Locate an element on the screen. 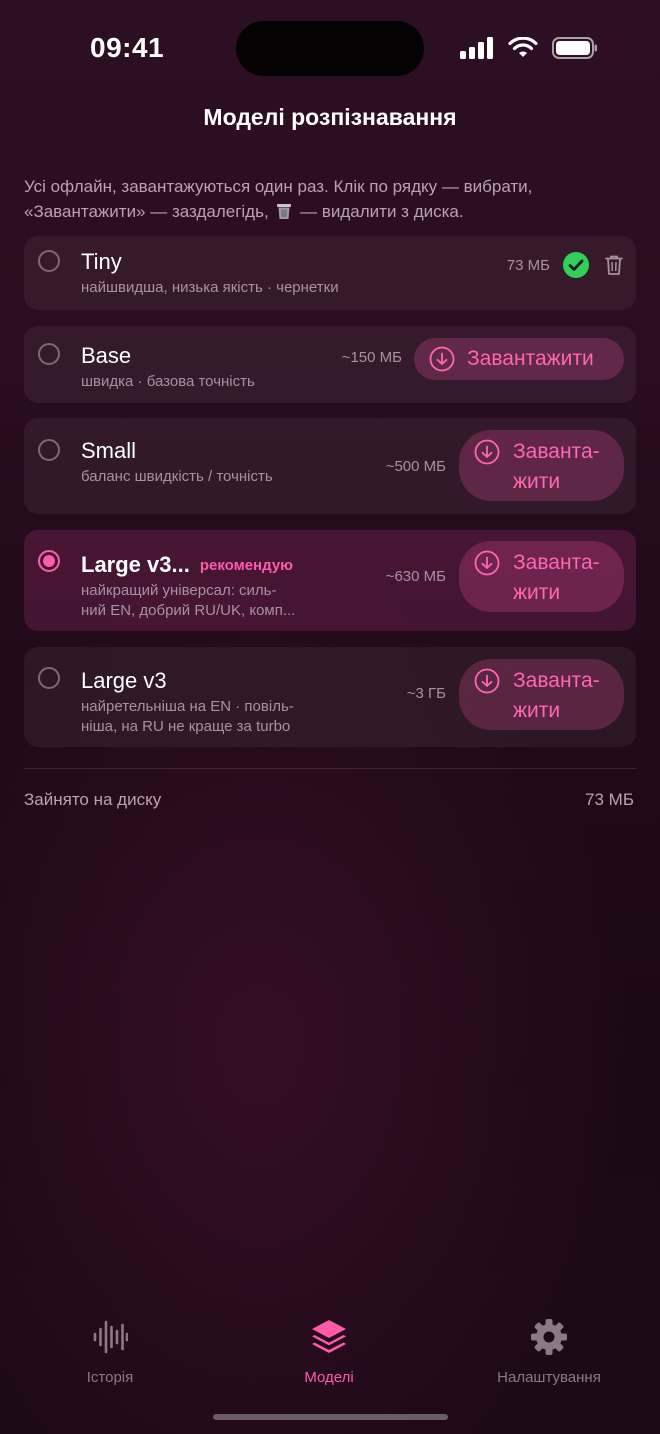 Image resolution: width=660 pixels, height=1434 pixels. model-size: ~630 МБ is located at coordinates (415, 576).